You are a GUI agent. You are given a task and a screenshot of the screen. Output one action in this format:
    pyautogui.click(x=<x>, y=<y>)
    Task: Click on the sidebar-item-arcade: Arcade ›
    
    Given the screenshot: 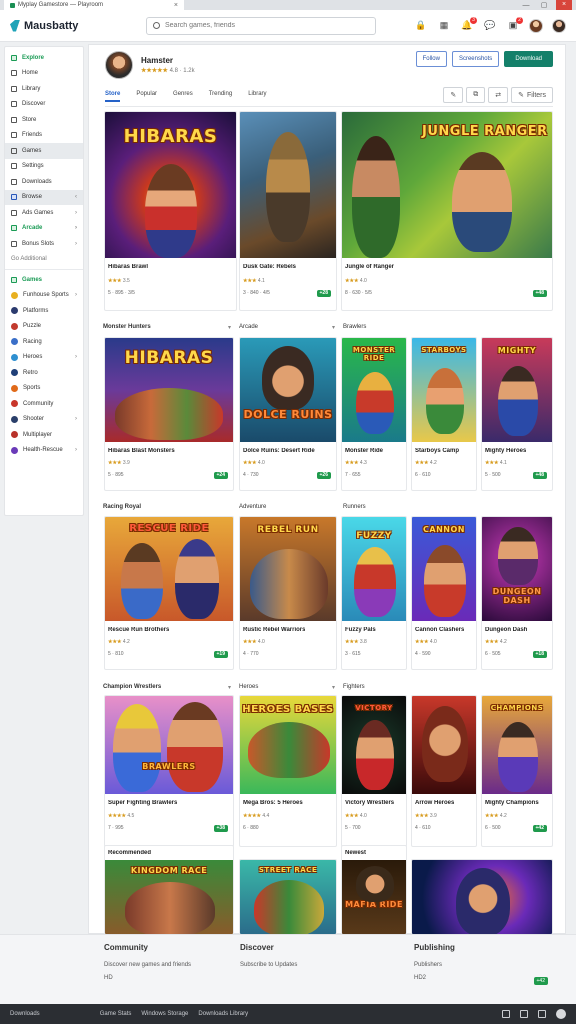 What is the action you would take?
    pyautogui.click(x=44, y=229)
    